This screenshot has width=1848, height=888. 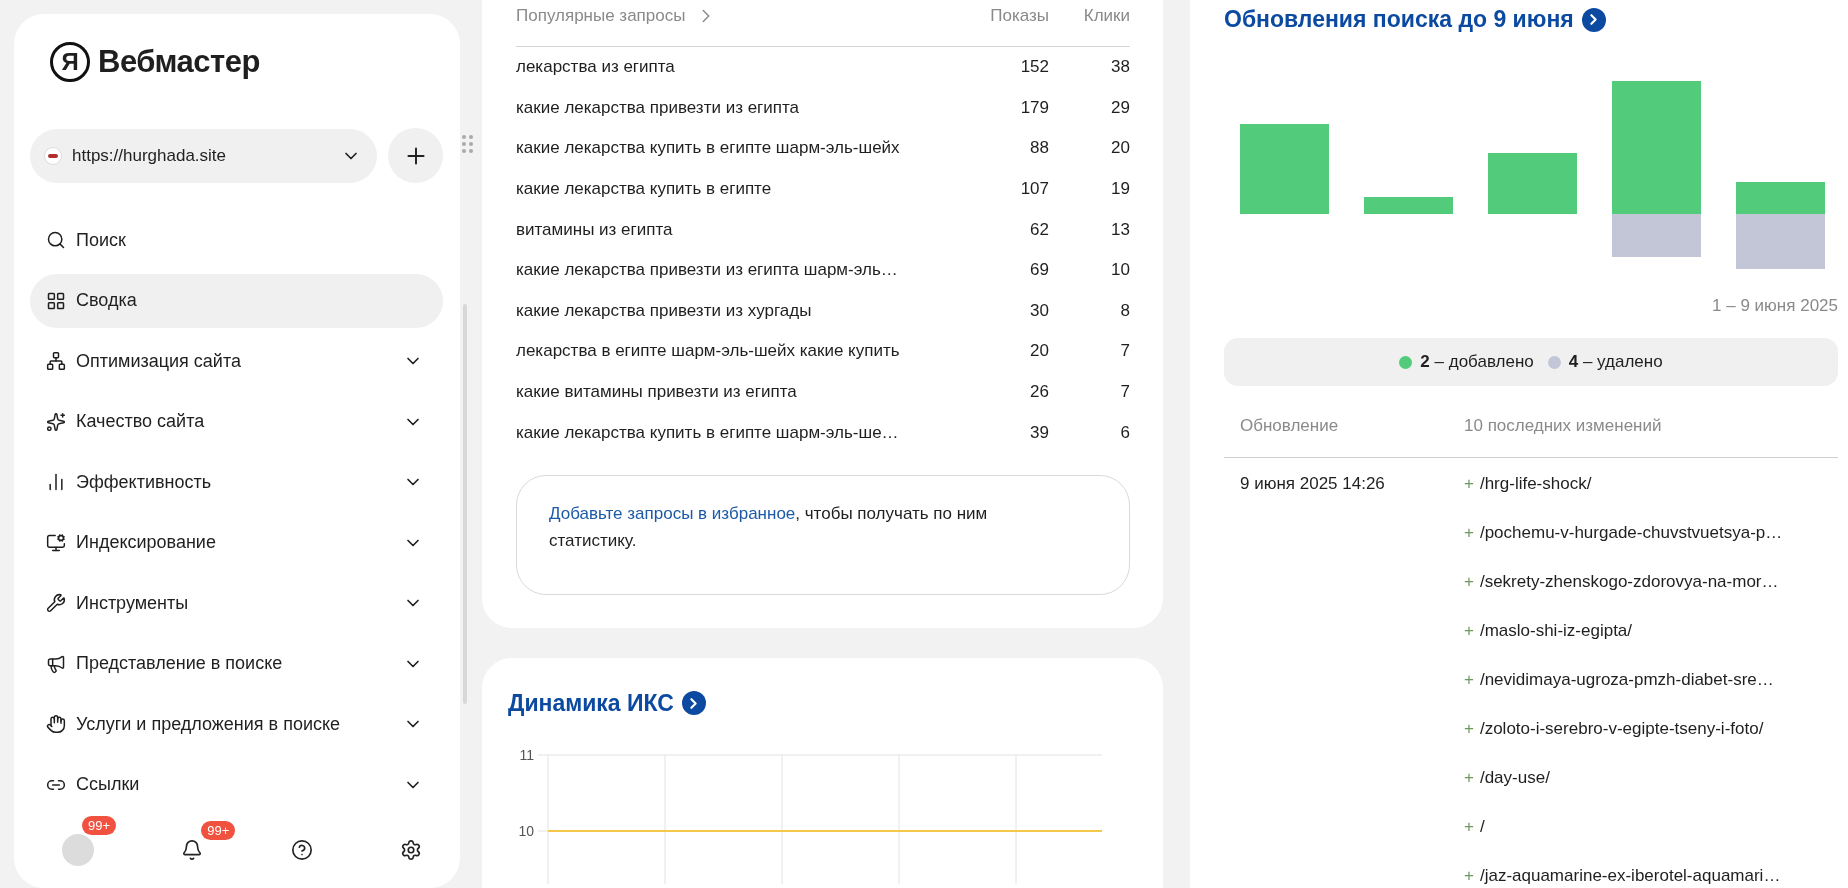 I want to click on query-cell-text: витамины из египта, so click(x=595, y=229).